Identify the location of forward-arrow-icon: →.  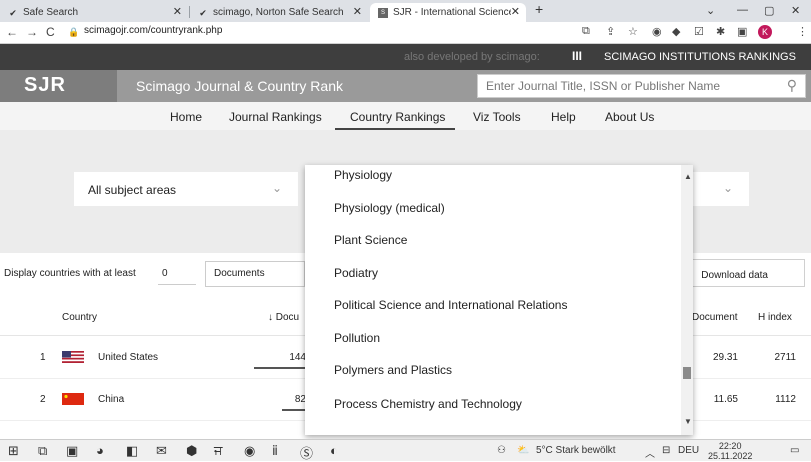
(32, 32).